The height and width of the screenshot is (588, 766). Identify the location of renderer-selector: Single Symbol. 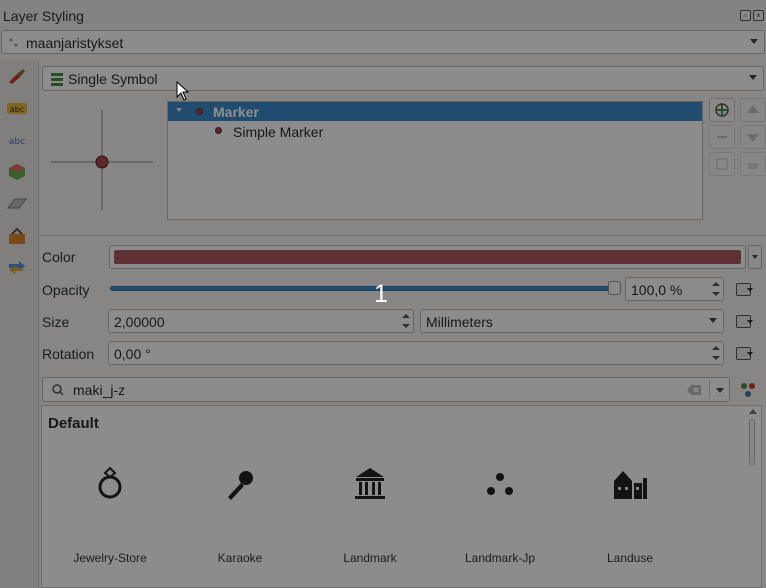
(403, 78).